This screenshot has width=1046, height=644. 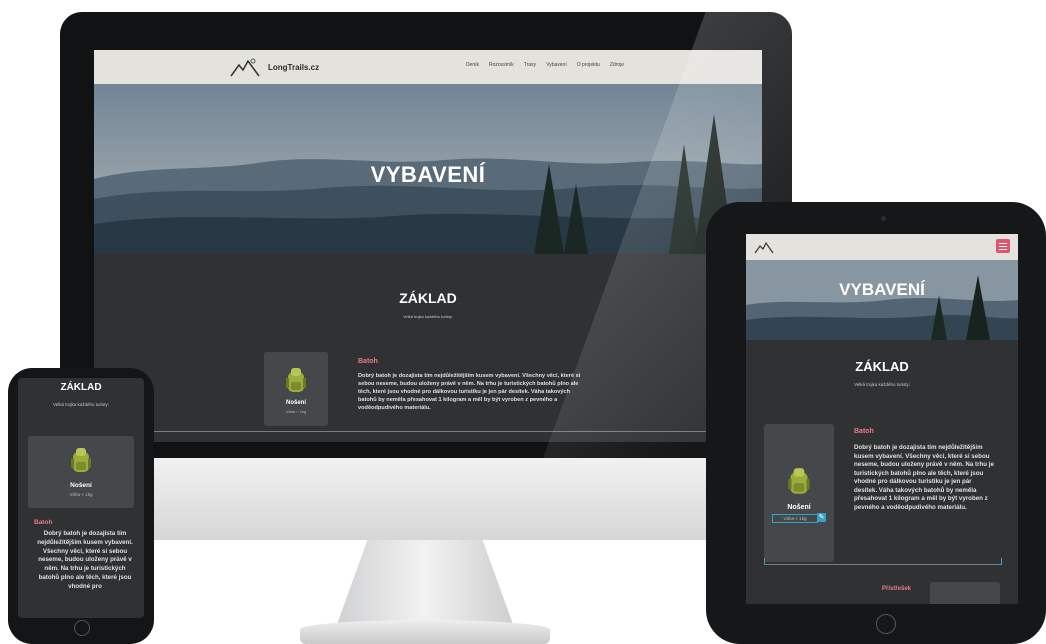 I want to click on camera-icon, so click(x=883, y=218).